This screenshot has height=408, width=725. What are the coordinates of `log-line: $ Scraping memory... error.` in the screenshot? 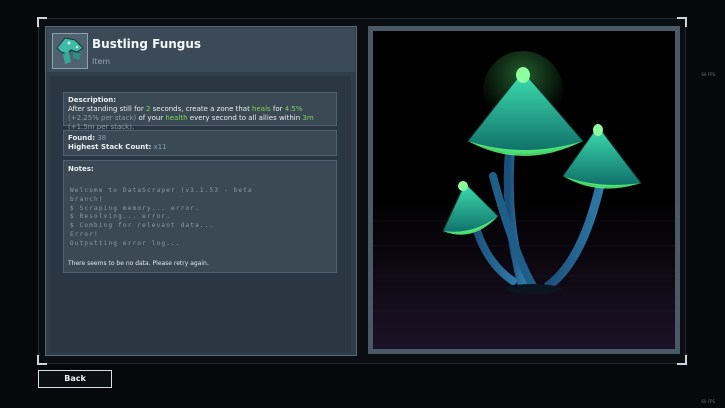 It's located at (135, 208).